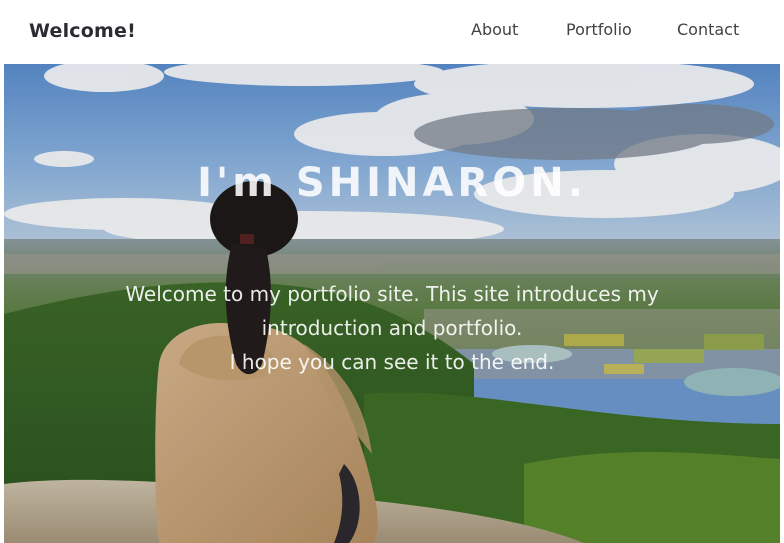 Image resolution: width=784 pixels, height=543 pixels. What do you see at coordinates (392, 35) in the screenshot?
I see `site-header: Welcome! About Portfolio Contact` at bounding box center [392, 35].